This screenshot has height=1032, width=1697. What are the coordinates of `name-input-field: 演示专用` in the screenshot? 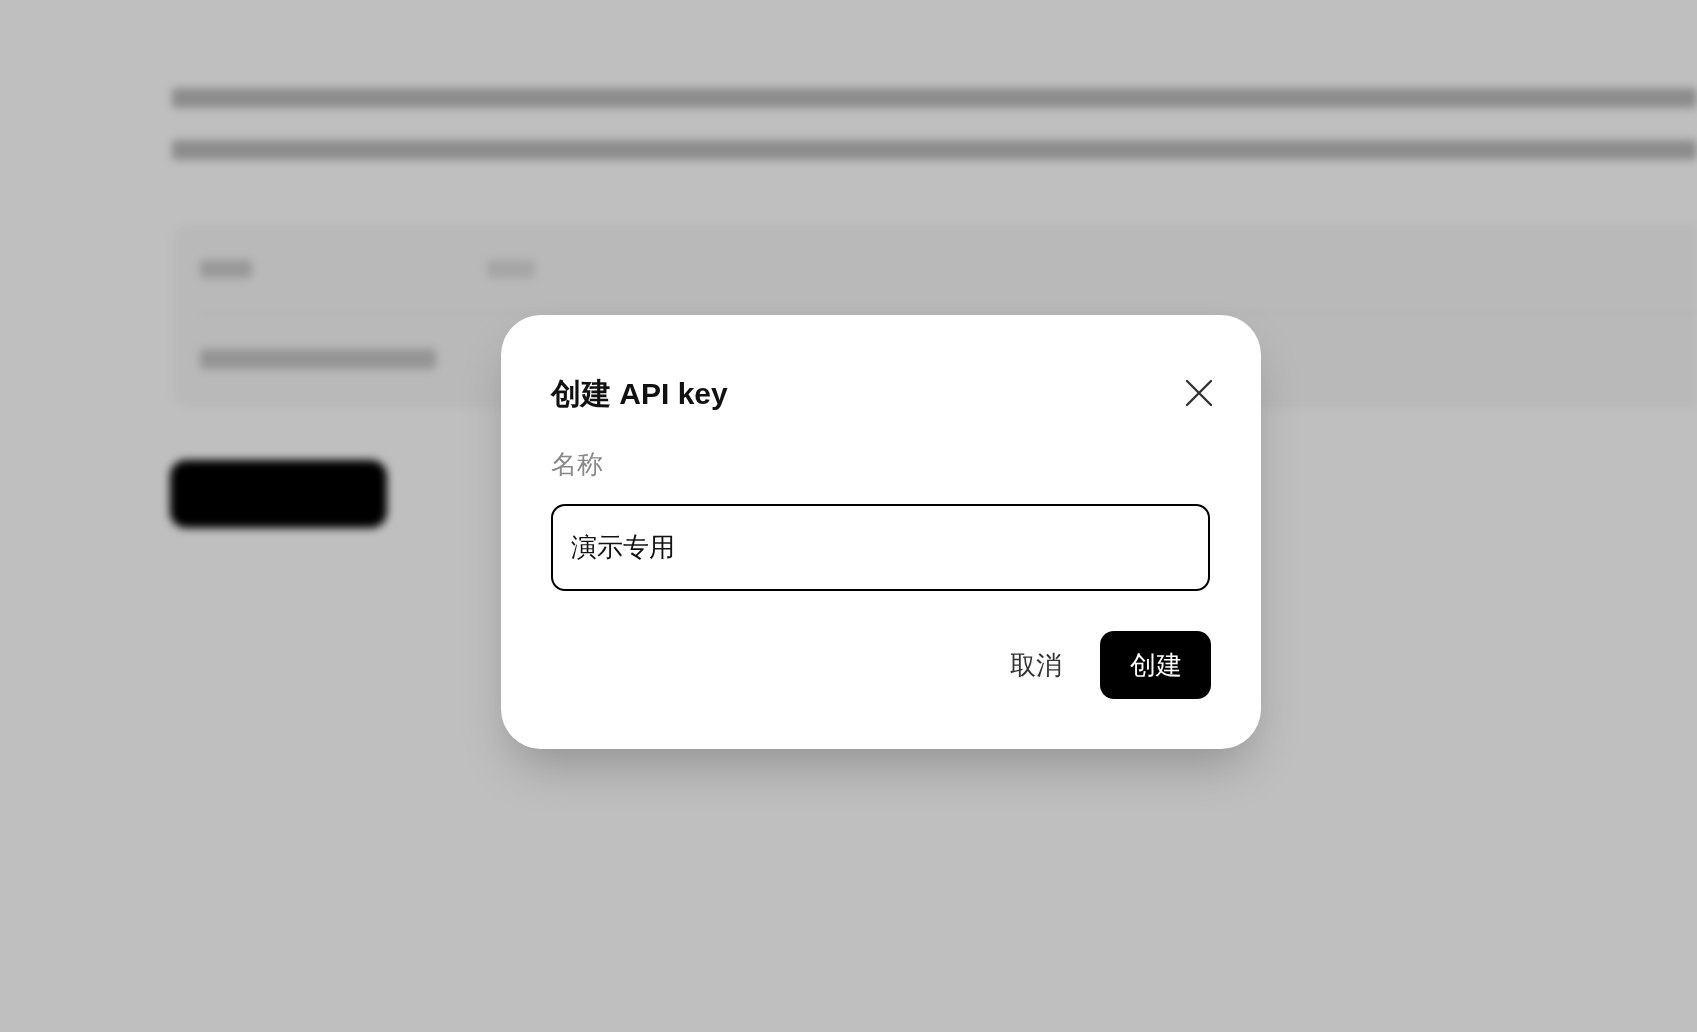 It's located at (880, 547).